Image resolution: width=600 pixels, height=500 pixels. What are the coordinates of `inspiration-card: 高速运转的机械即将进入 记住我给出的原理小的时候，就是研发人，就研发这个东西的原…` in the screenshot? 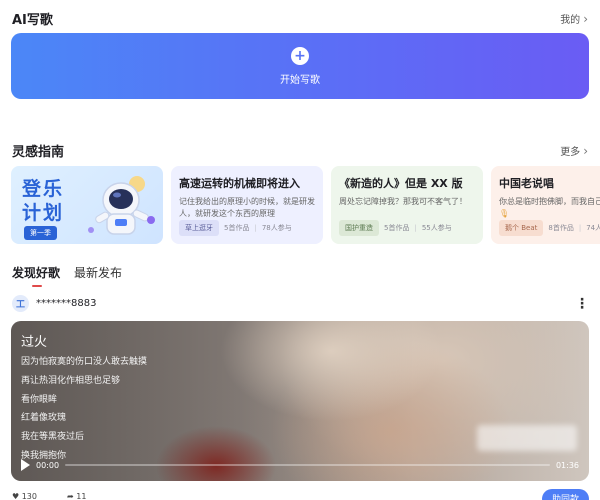 It's located at (247, 205).